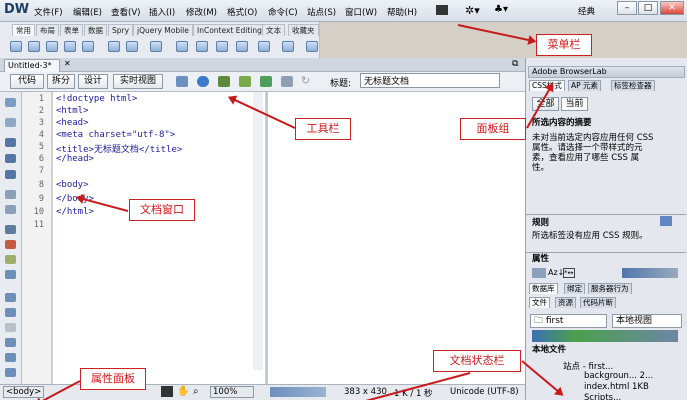  What do you see at coordinates (472, 10) in the screenshot?
I see `gear-icon: ✲▾` at bounding box center [472, 10].